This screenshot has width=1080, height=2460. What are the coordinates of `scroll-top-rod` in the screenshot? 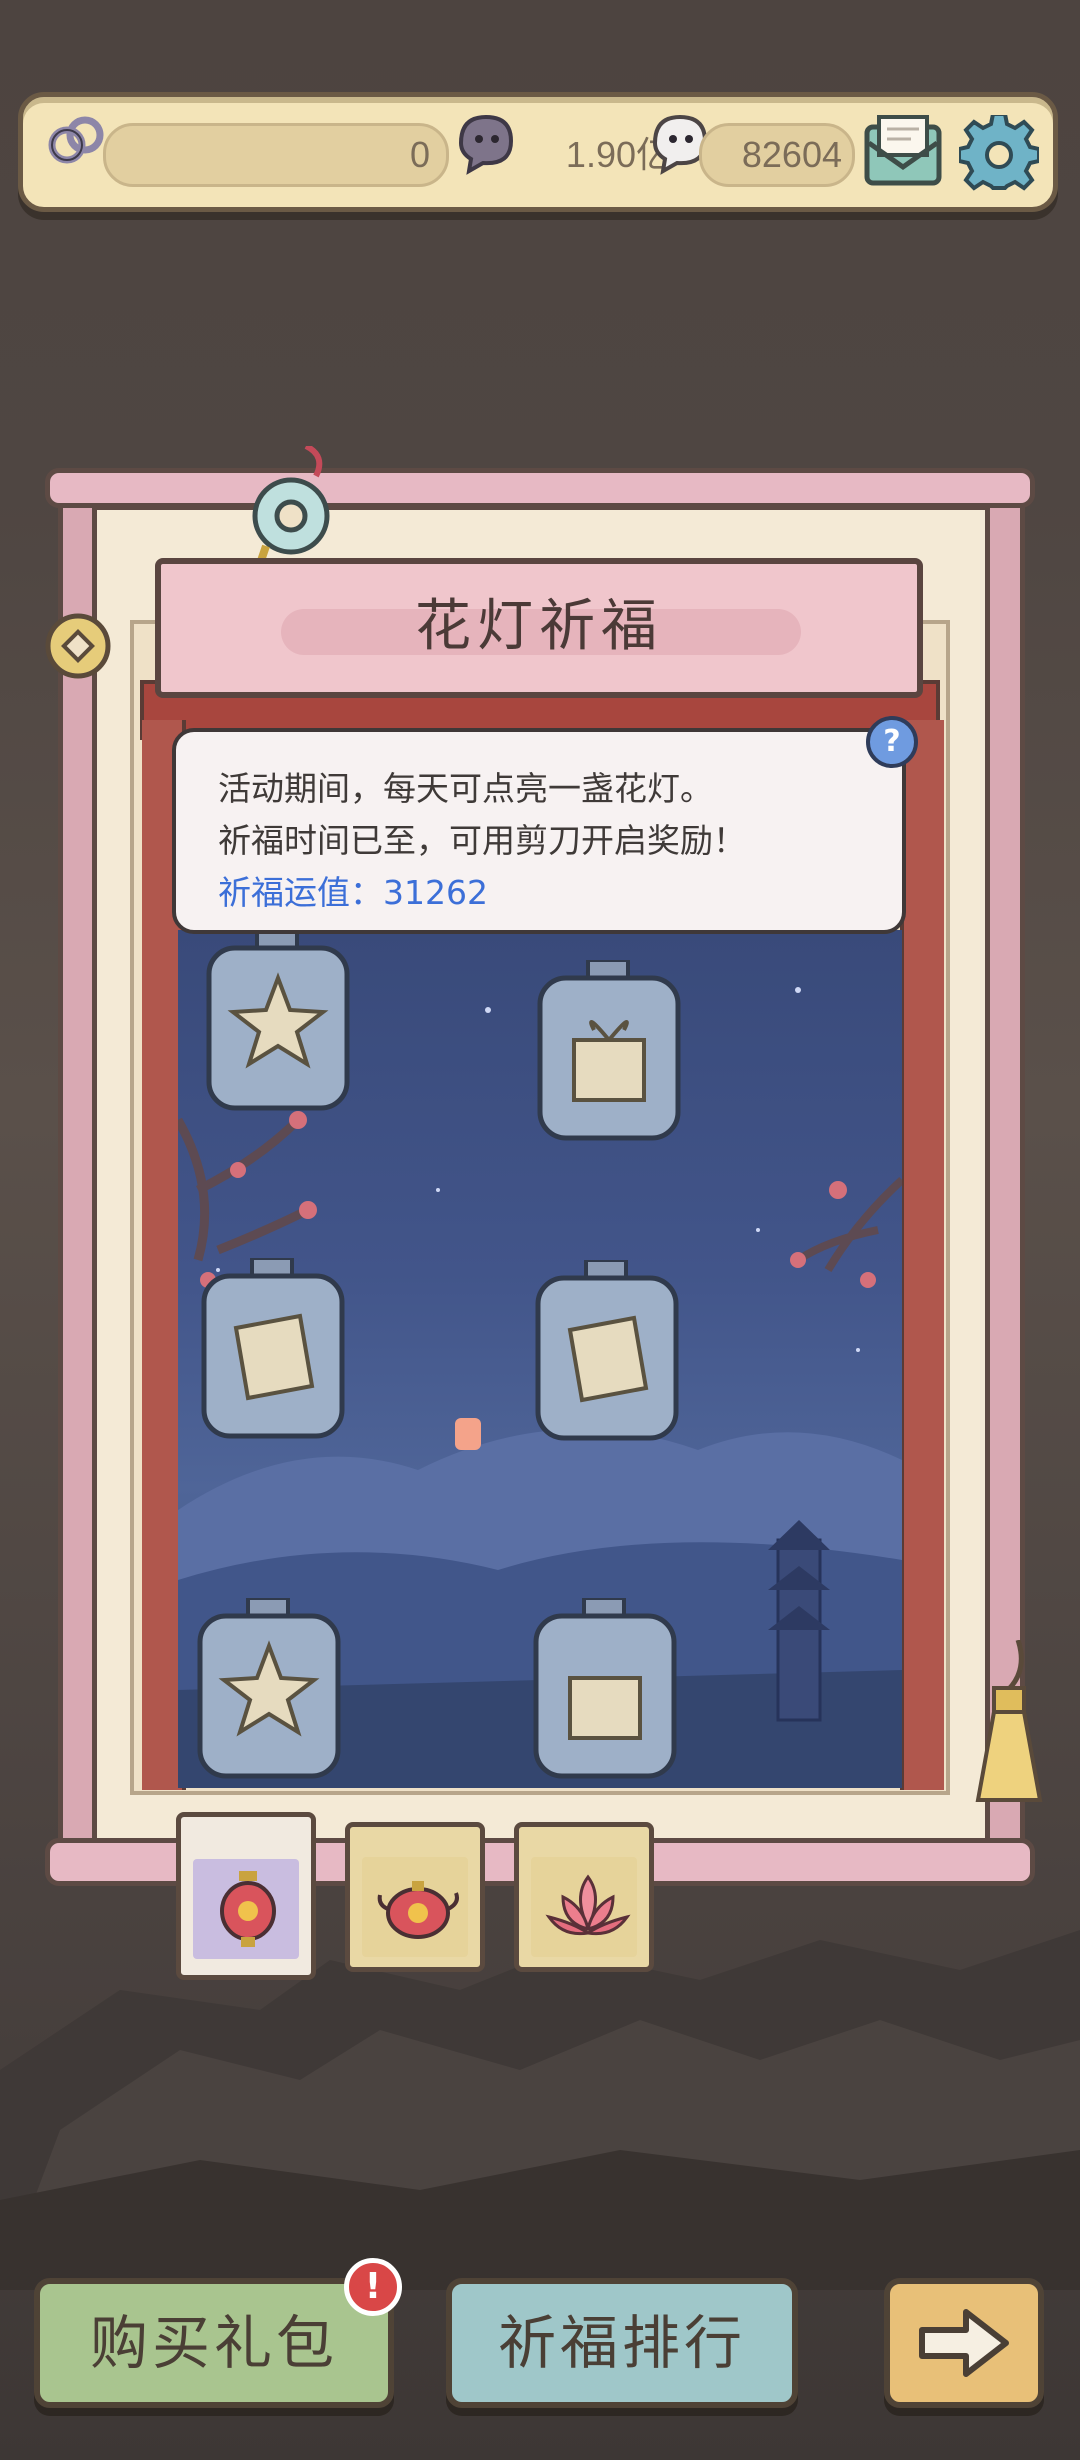 It's located at (540, 488).